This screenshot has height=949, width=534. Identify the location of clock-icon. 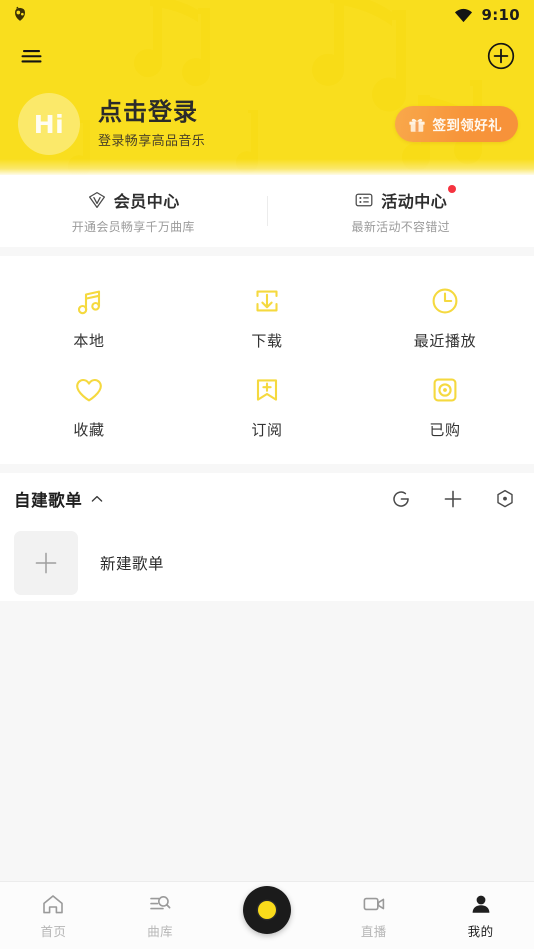
(445, 301).